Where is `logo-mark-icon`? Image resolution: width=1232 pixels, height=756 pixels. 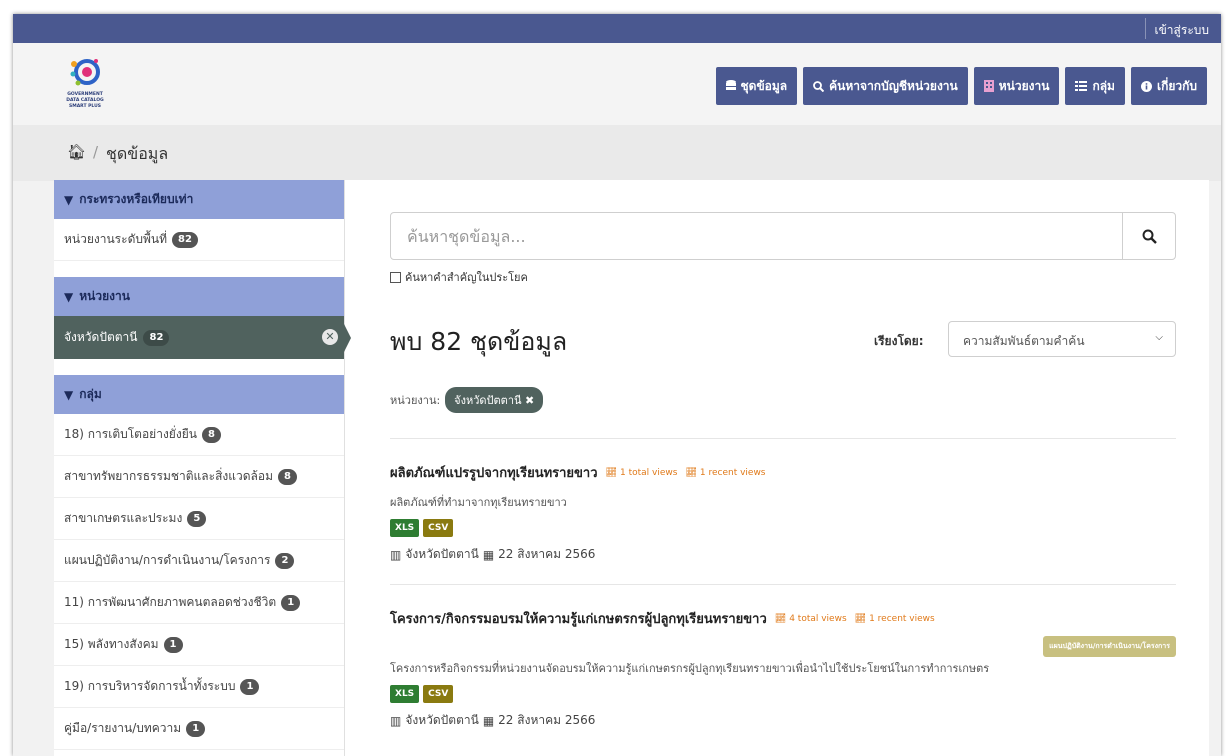 logo-mark-icon is located at coordinates (85, 72).